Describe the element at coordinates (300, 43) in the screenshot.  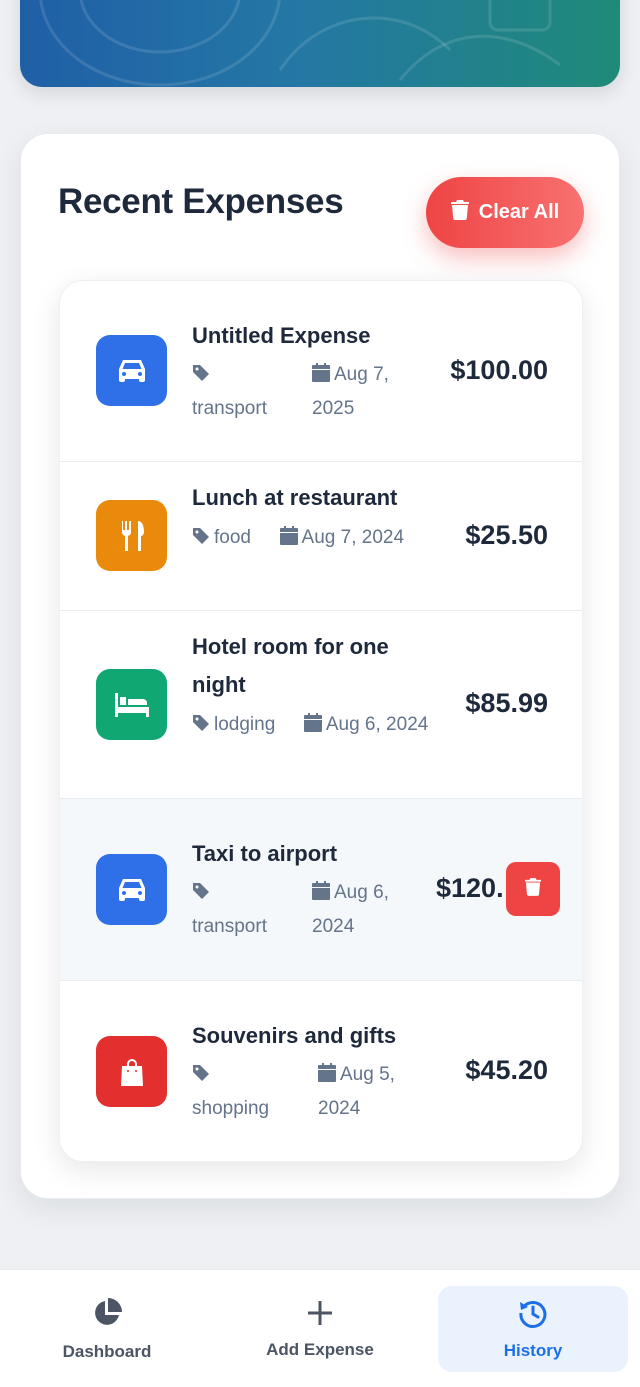
I see `dashboard-background-image` at that location.